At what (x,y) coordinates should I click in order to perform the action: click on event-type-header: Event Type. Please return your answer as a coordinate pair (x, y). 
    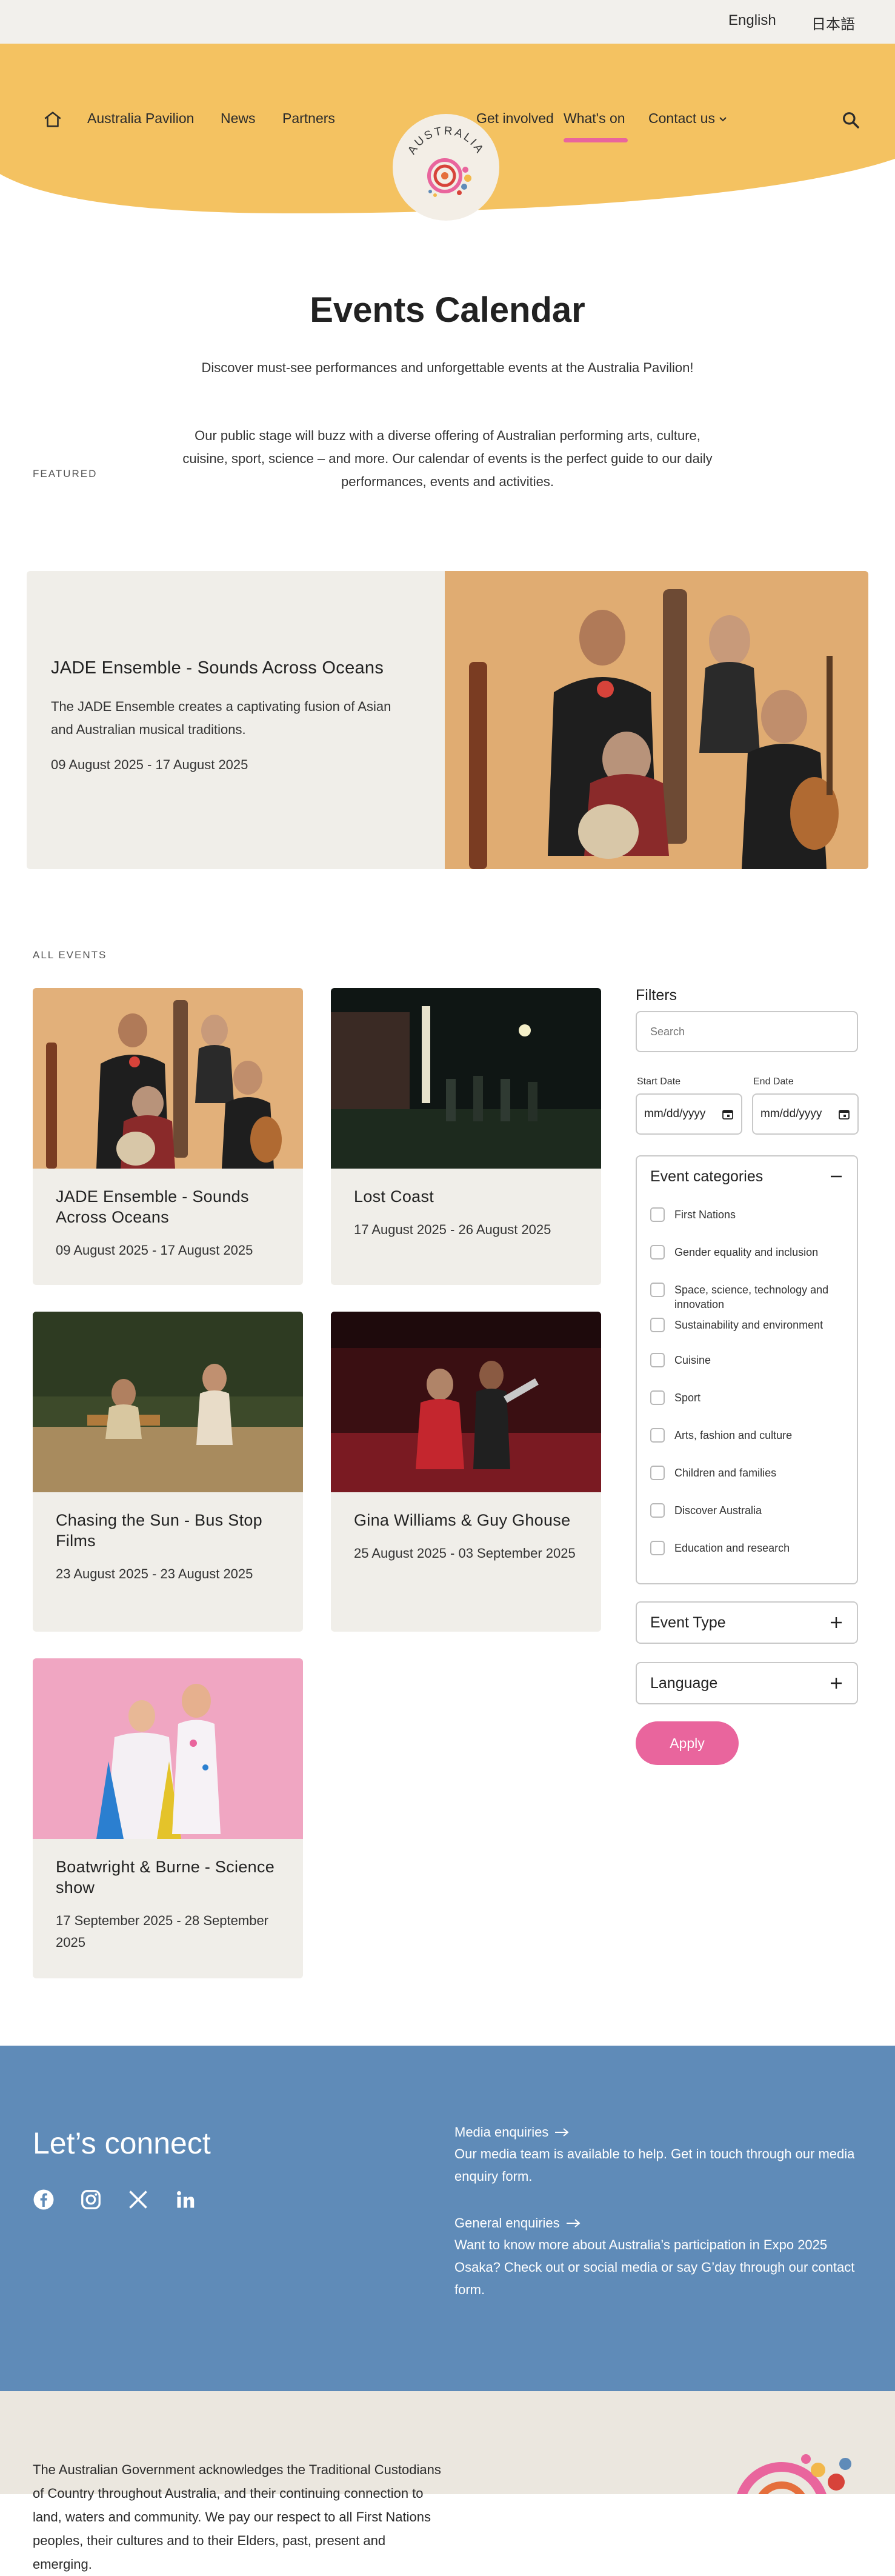
    Looking at the image, I should click on (747, 1623).